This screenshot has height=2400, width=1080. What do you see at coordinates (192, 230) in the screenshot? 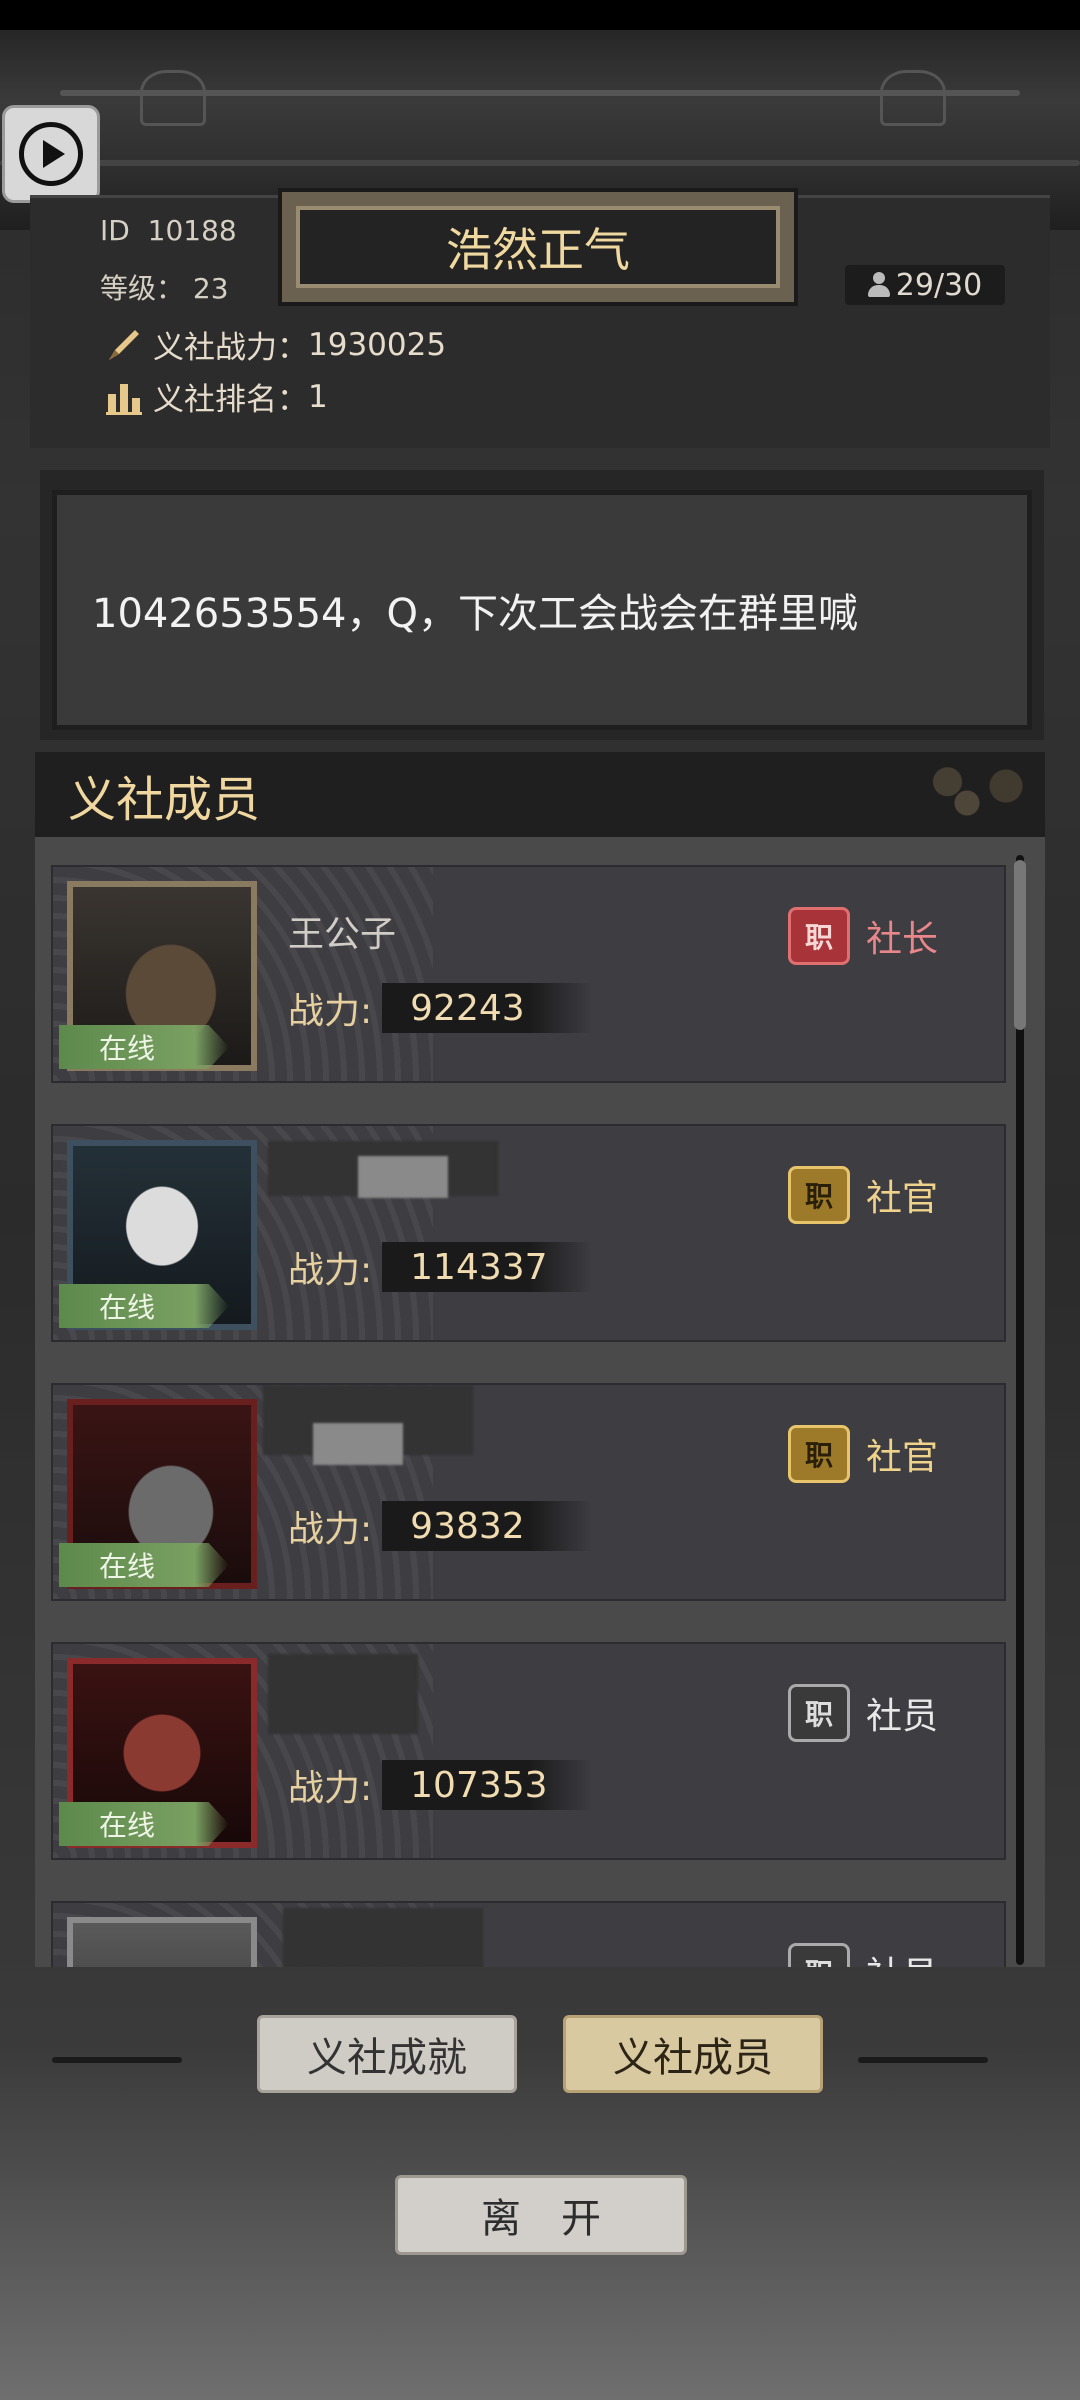
I see `guild-id-value: 10188` at bounding box center [192, 230].